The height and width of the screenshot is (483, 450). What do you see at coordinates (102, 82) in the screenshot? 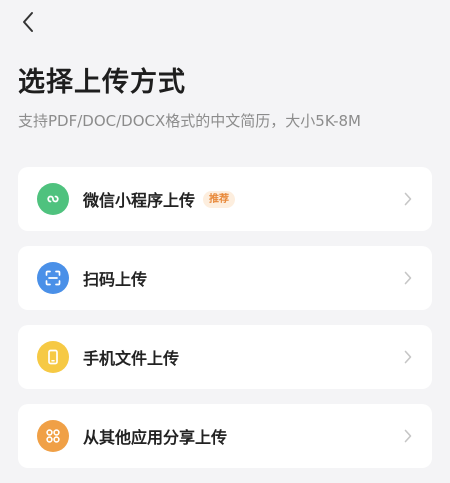
I see `page-title: 选择上传方式` at bounding box center [102, 82].